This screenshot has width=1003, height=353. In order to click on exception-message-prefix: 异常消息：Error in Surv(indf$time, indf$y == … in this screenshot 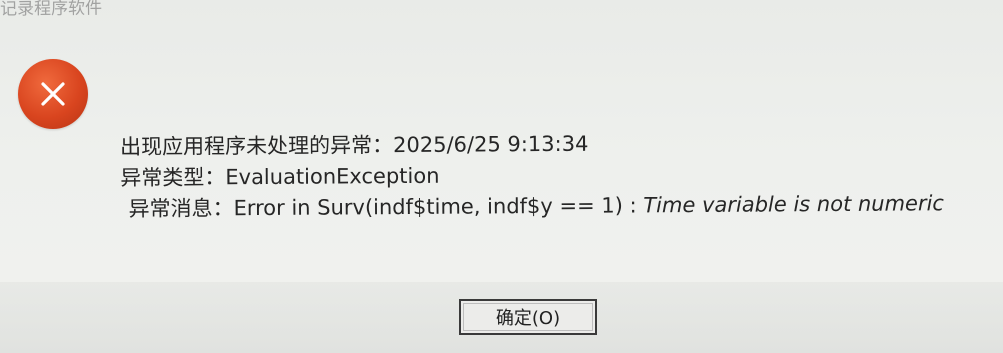, I will do `click(386, 207)`.